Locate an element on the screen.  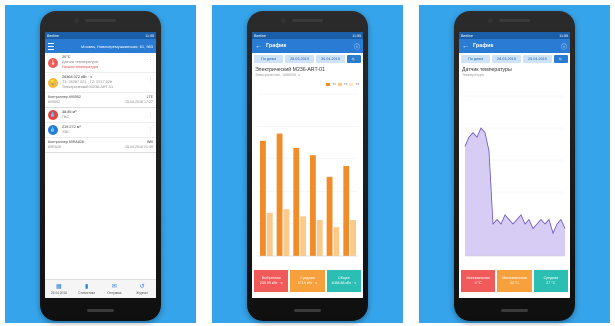
stat-selected: Выбранная 230.99 кВт · ч is located at coordinates (271, 281).